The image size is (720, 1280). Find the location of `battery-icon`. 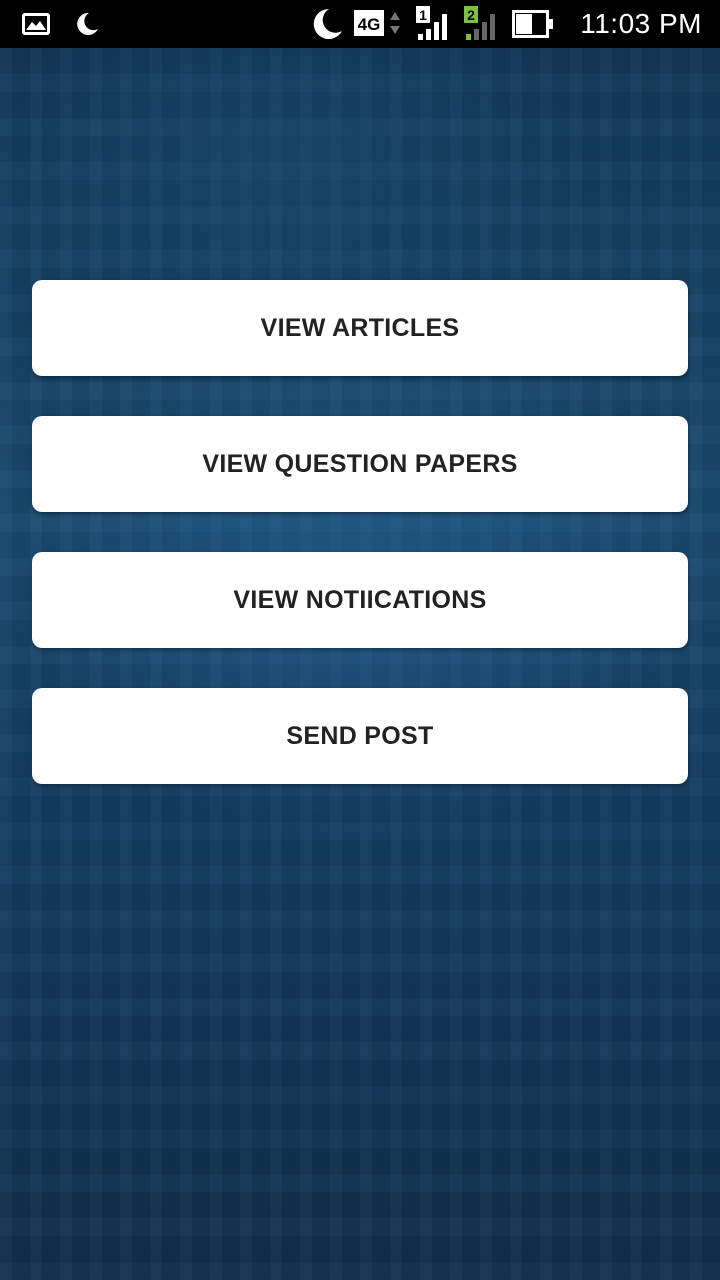

battery-icon is located at coordinates (533, 24).